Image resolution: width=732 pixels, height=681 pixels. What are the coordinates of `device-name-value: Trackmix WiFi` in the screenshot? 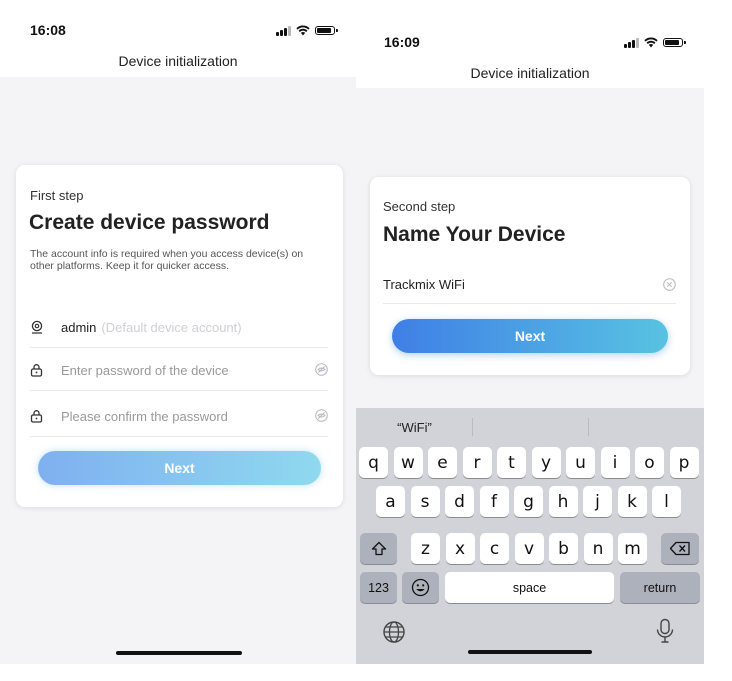 It's located at (424, 284).